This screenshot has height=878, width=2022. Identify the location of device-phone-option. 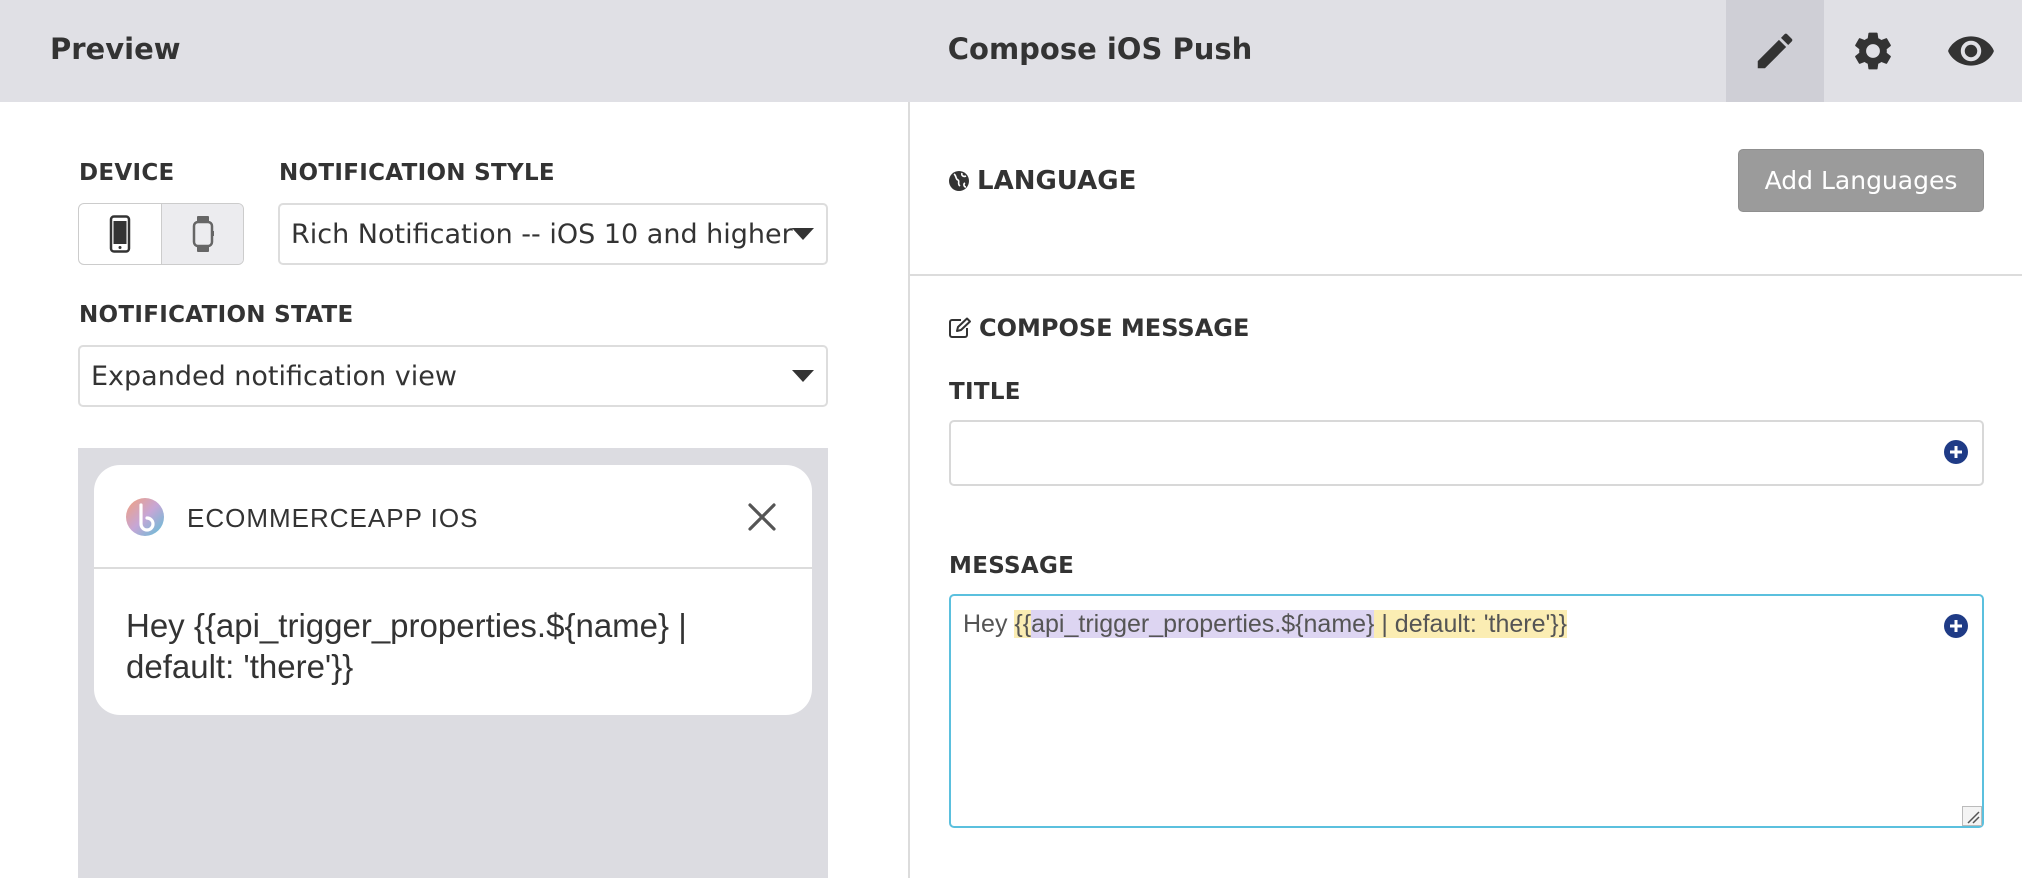
(120, 234).